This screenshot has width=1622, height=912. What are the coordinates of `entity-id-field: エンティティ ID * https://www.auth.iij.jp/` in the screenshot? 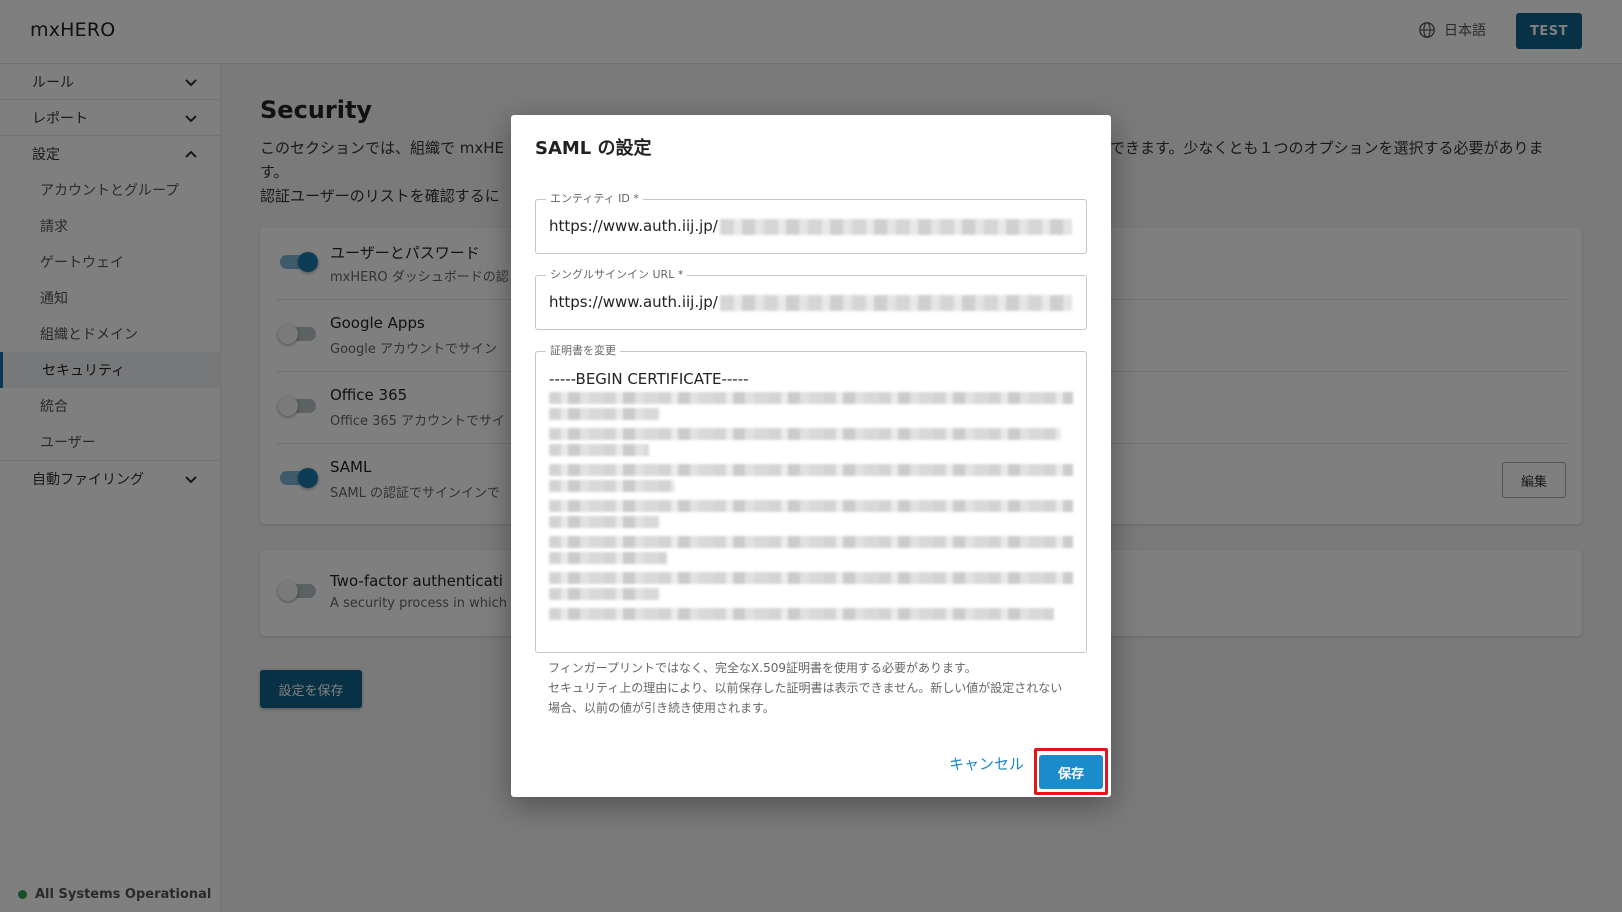 It's located at (811, 223).